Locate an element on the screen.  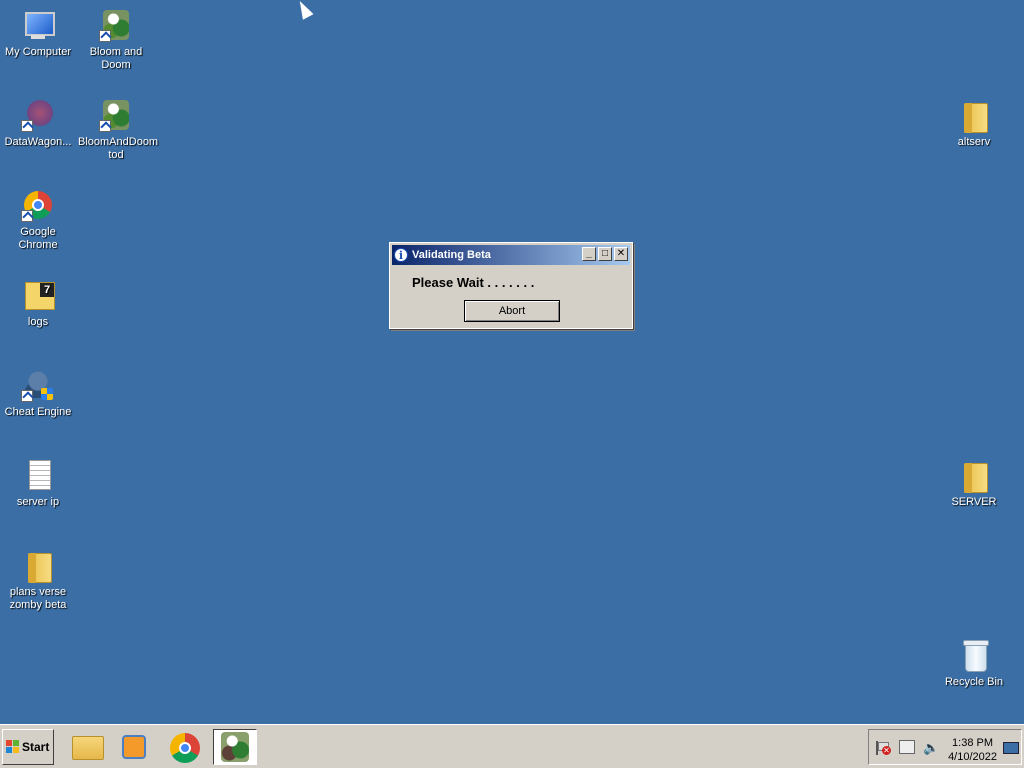
desktop-icon-label: Recycle Bin is located at coordinates (974, 682).